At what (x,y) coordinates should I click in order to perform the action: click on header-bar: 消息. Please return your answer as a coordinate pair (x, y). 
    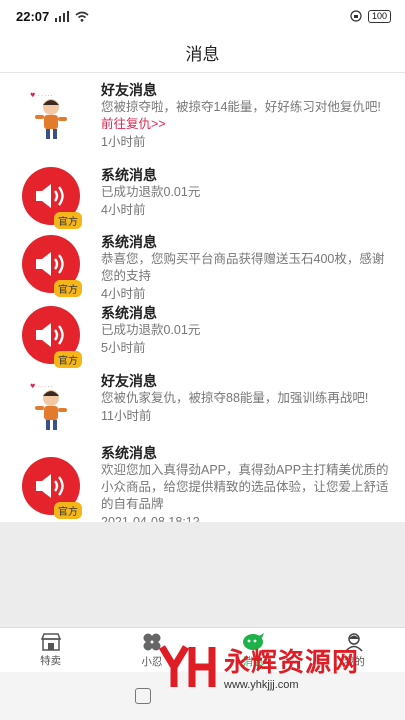
    Looking at the image, I should click on (202, 52).